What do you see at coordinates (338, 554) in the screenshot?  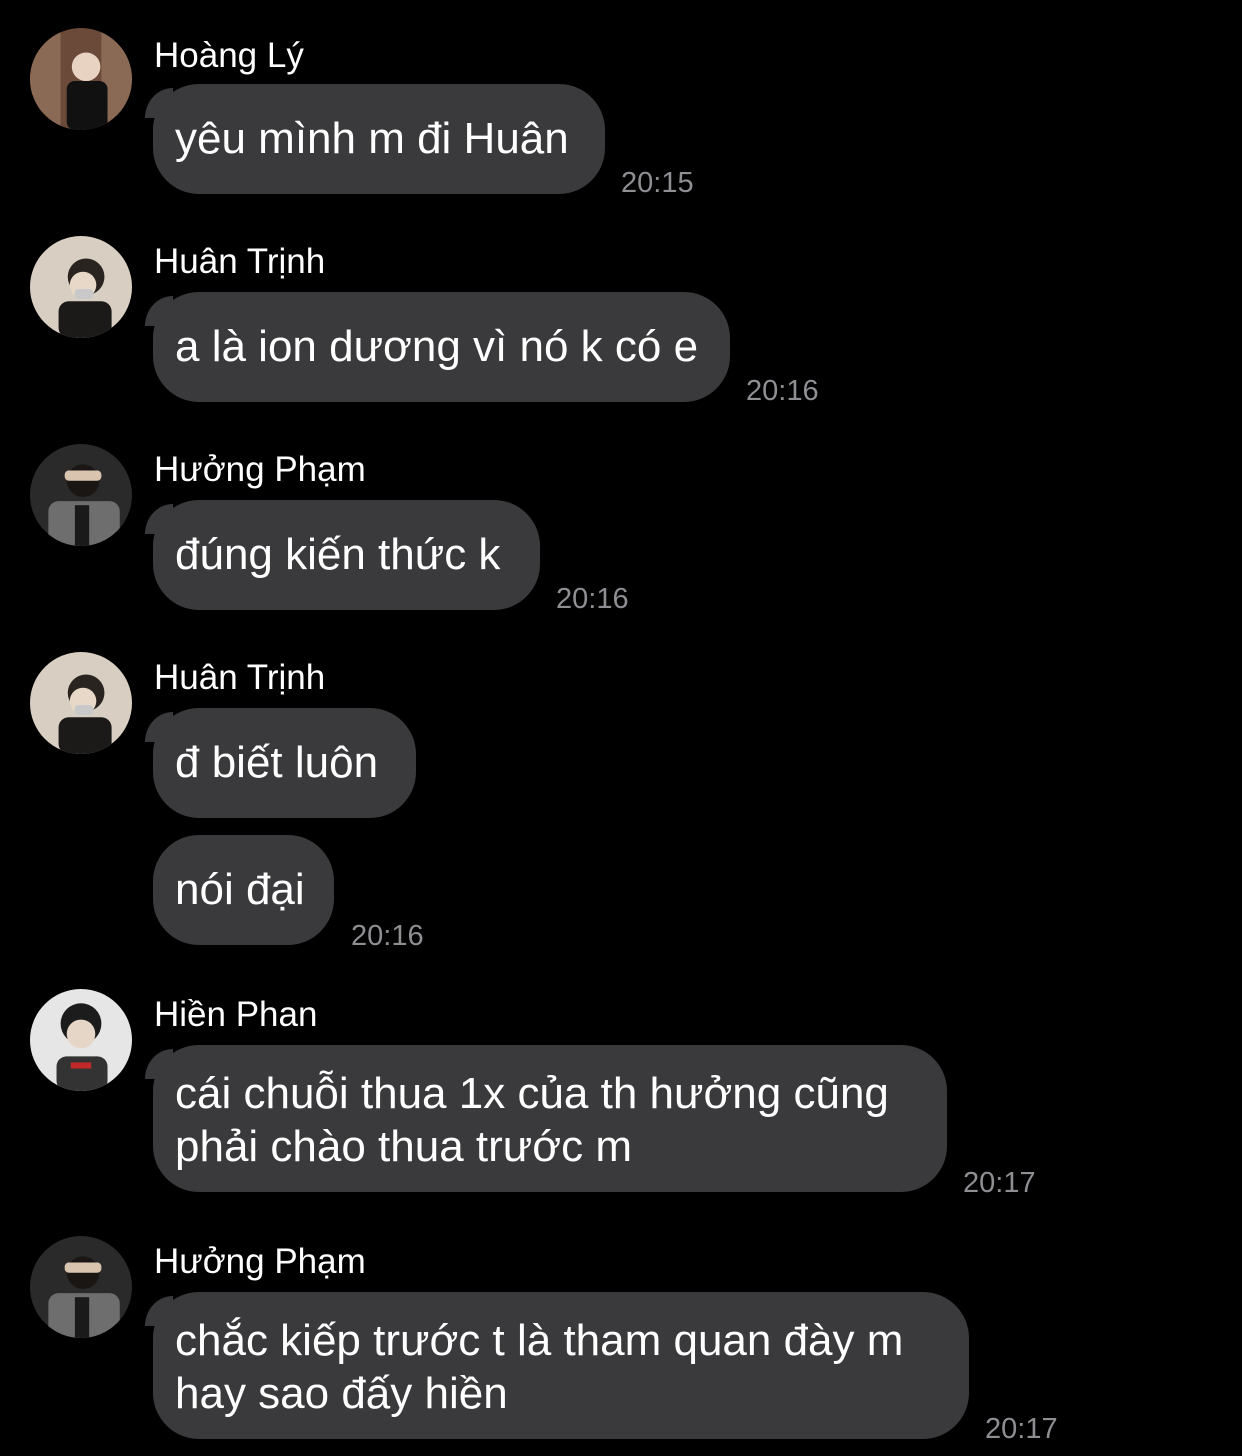 I see `message-text: đúng kiến thức k` at bounding box center [338, 554].